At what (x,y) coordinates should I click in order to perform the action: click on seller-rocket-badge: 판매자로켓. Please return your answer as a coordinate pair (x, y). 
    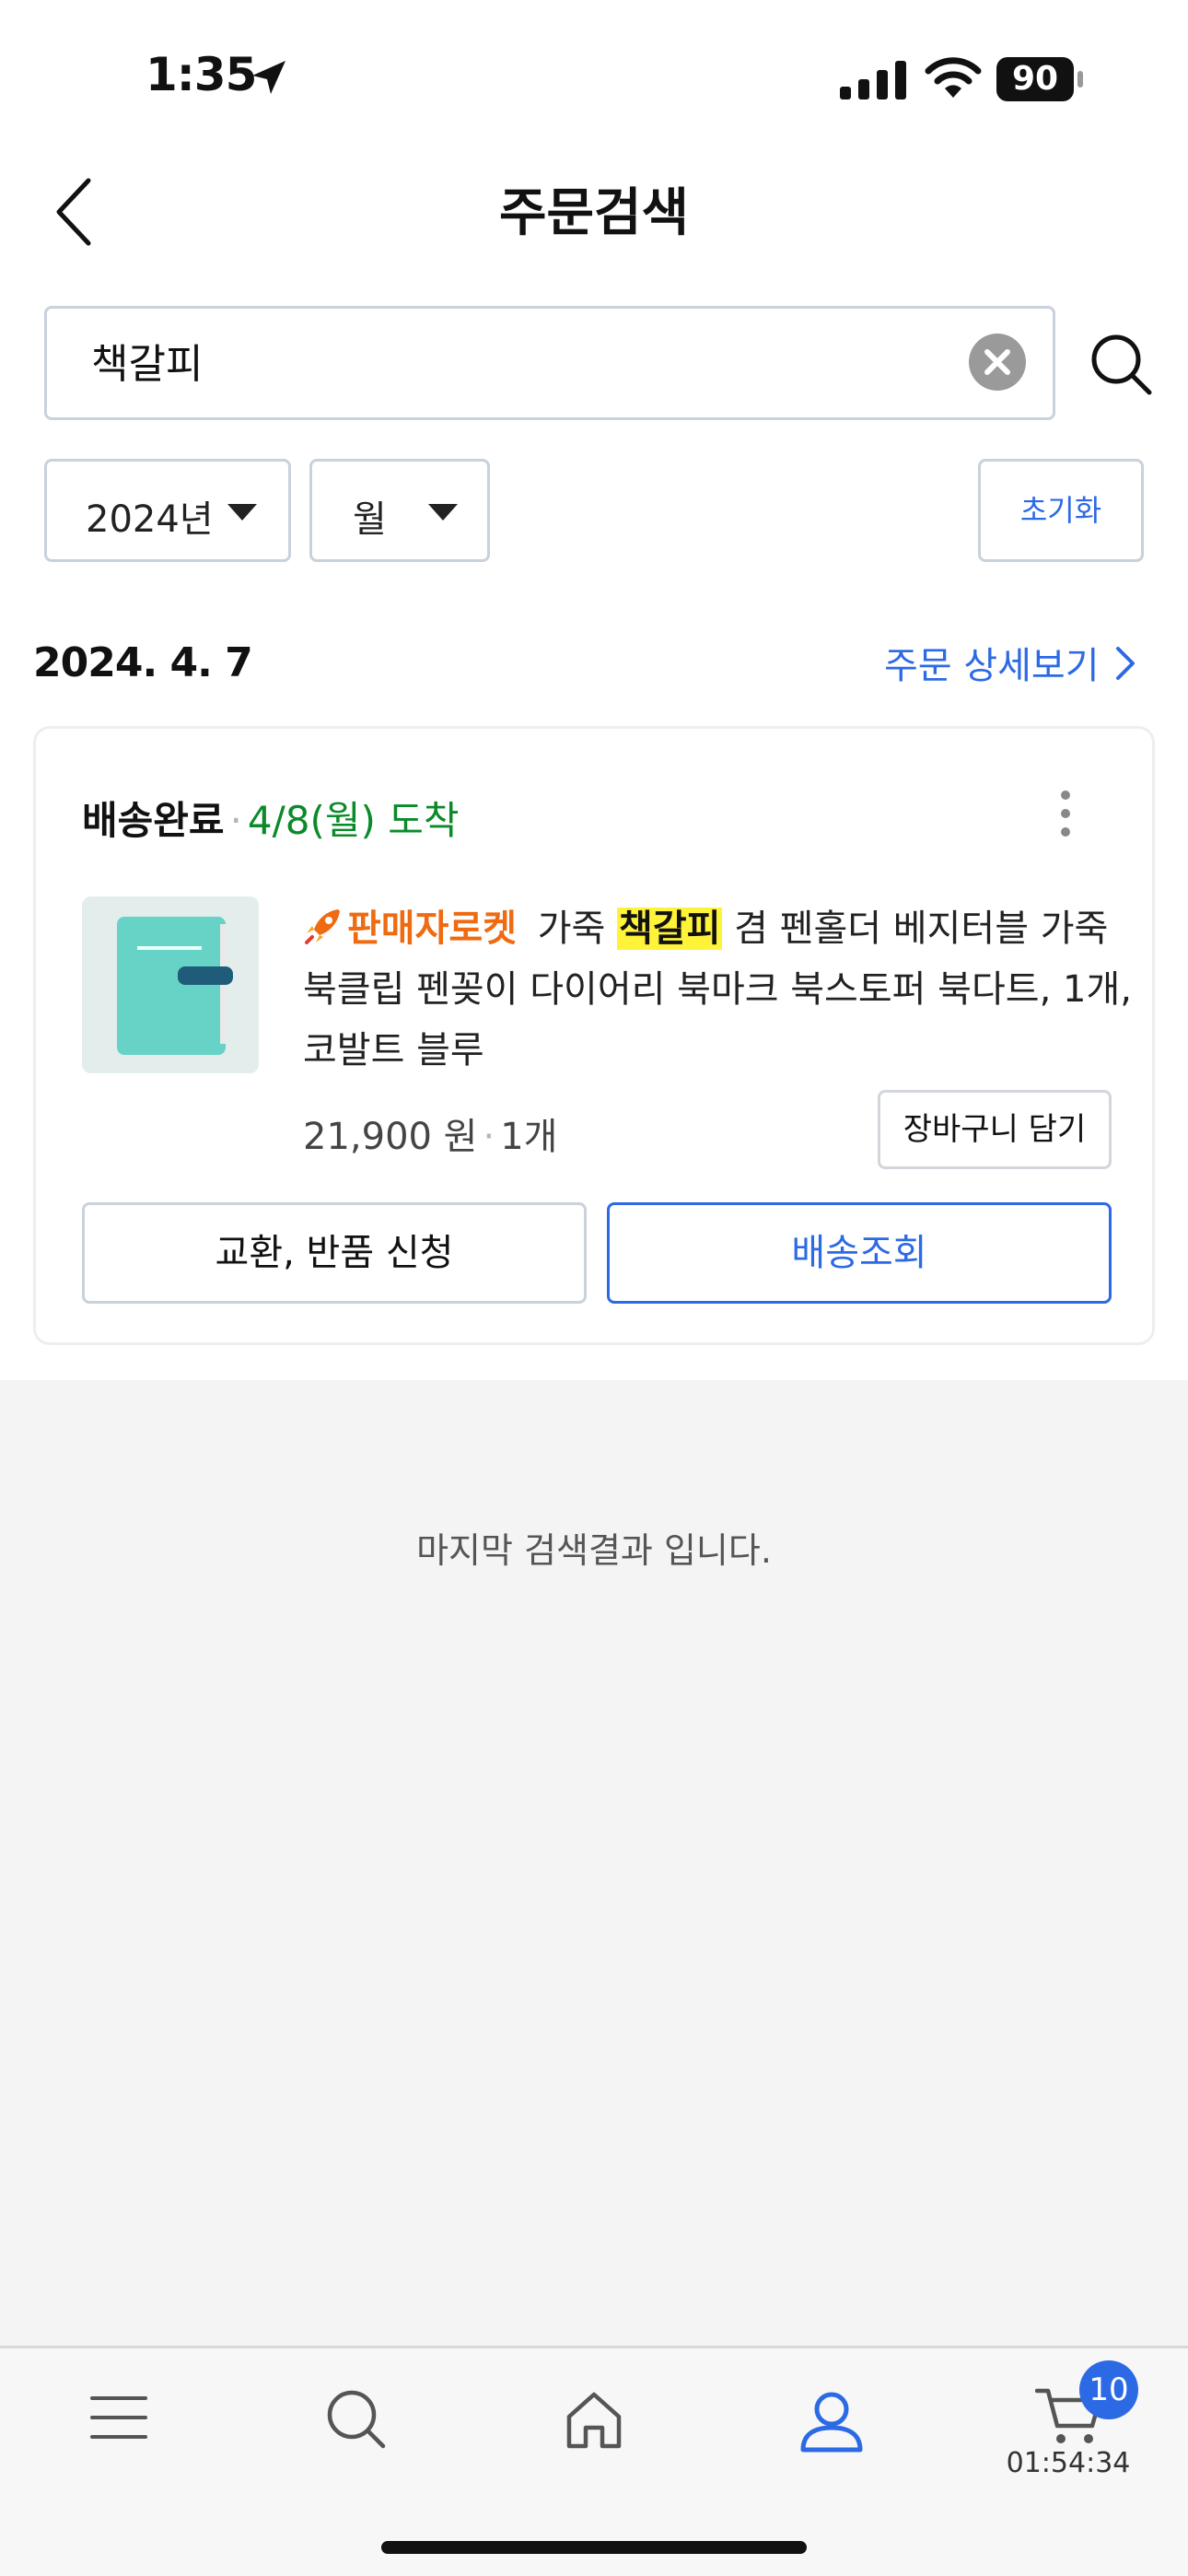
    Looking at the image, I should click on (432, 928).